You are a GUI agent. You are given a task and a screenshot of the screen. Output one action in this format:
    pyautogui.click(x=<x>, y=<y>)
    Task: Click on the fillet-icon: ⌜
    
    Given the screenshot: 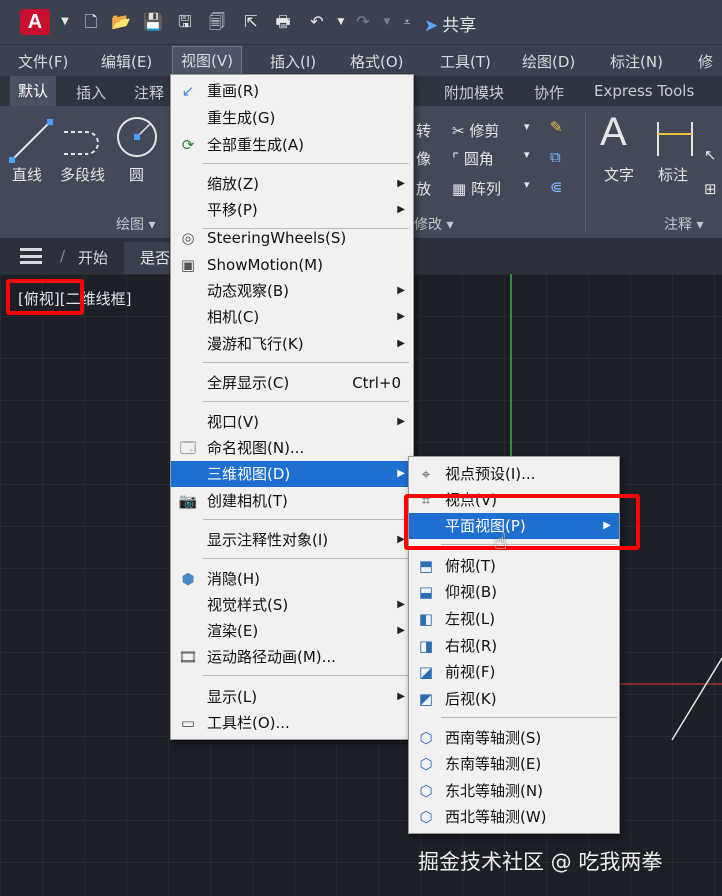 What is the action you would take?
    pyautogui.click(x=458, y=159)
    